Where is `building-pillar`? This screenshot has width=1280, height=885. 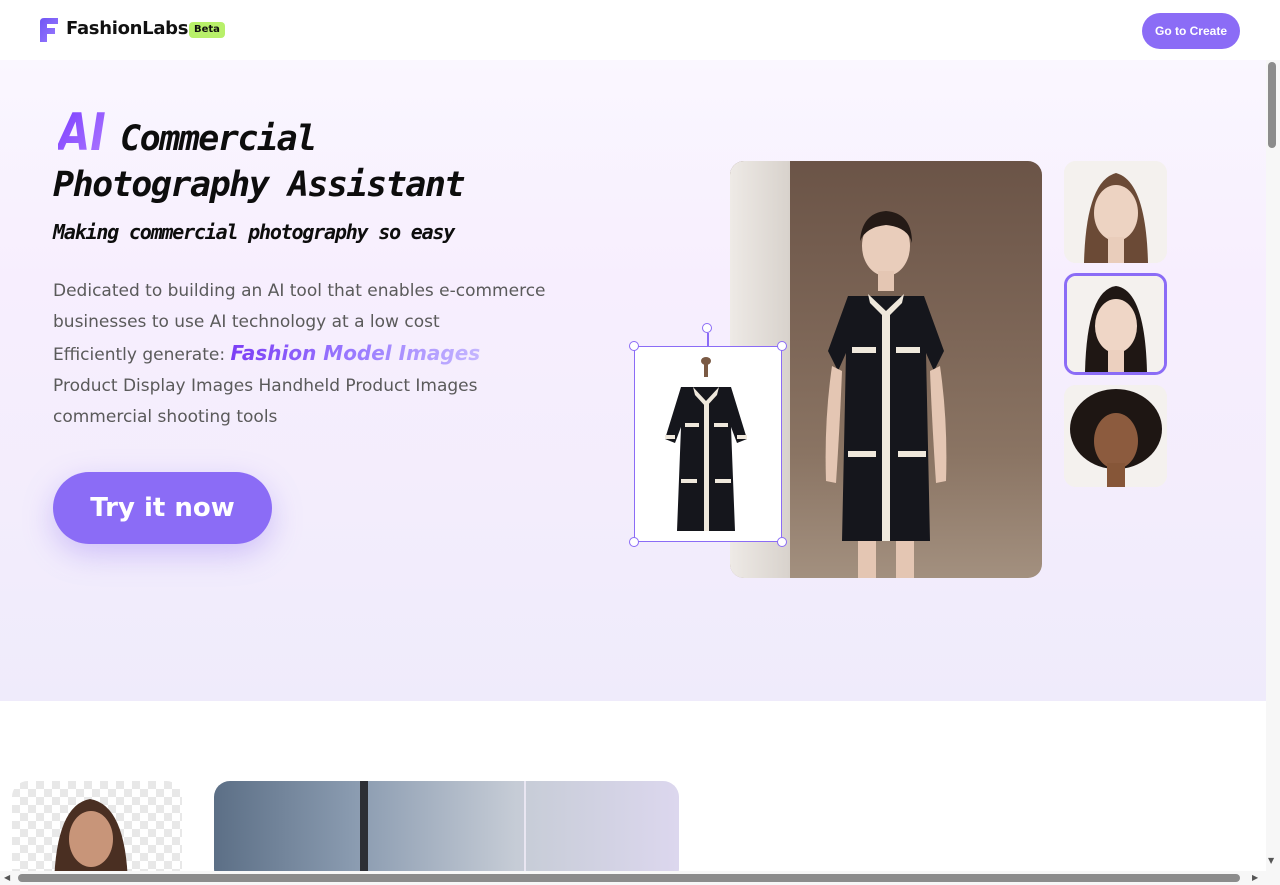 building-pillar is located at coordinates (364, 833).